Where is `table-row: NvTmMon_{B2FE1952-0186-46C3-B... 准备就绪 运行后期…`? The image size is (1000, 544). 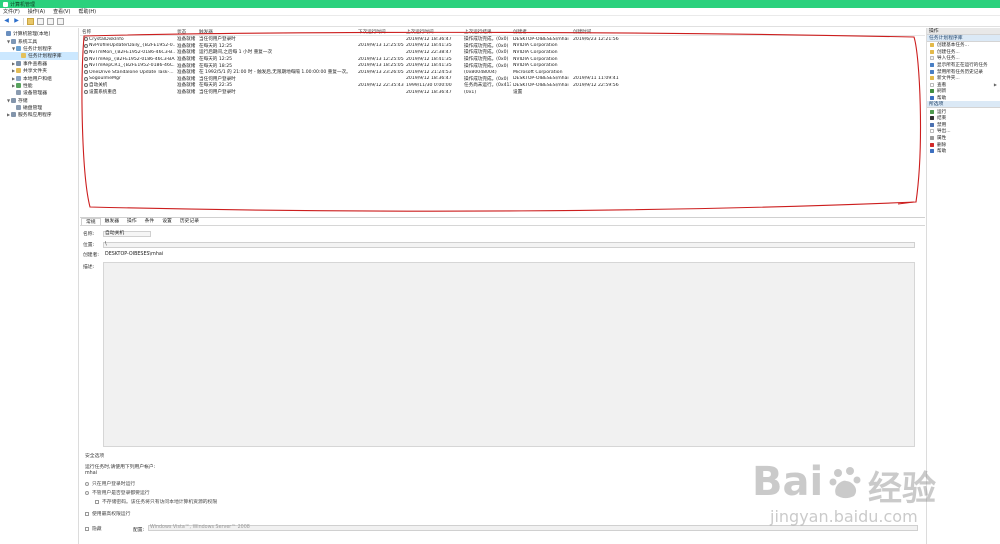 table-row: NvTmMon_{B2FE1952-0186-46C3-B... 准备就绪 运行后期… is located at coordinates (502, 52).